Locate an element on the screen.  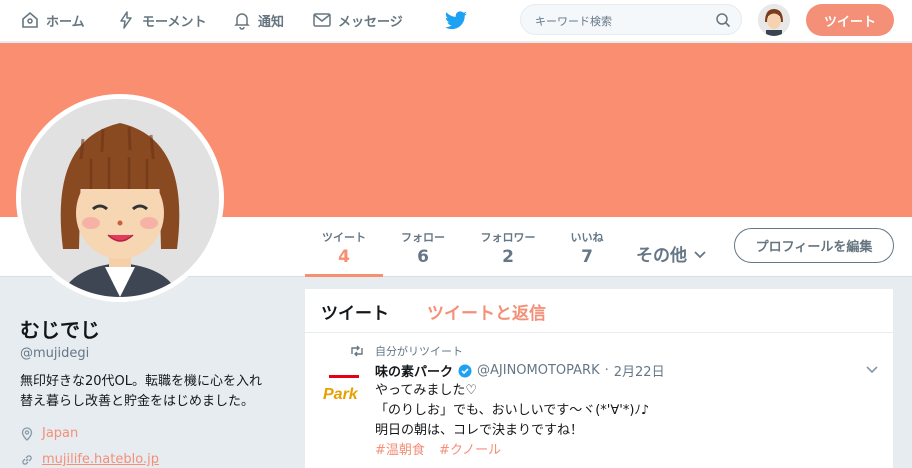
more-label: その他 is located at coordinates (661, 256).